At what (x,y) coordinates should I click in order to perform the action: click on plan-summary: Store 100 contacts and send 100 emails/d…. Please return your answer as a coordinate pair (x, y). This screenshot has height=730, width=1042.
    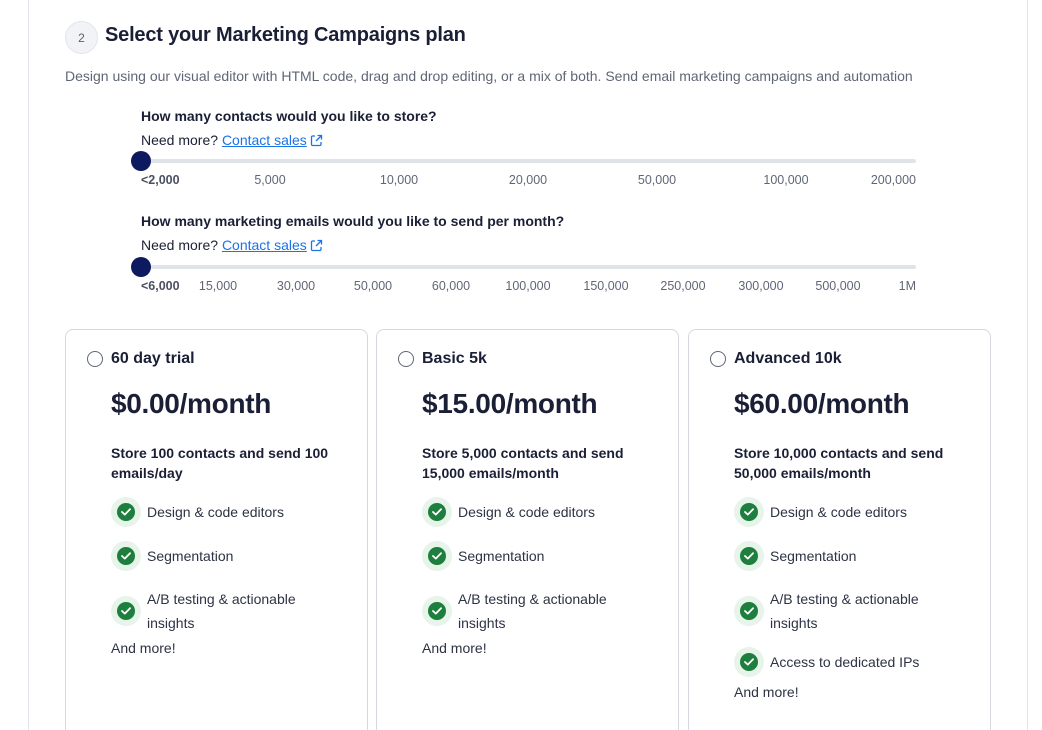
    Looking at the image, I should click on (220, 463).